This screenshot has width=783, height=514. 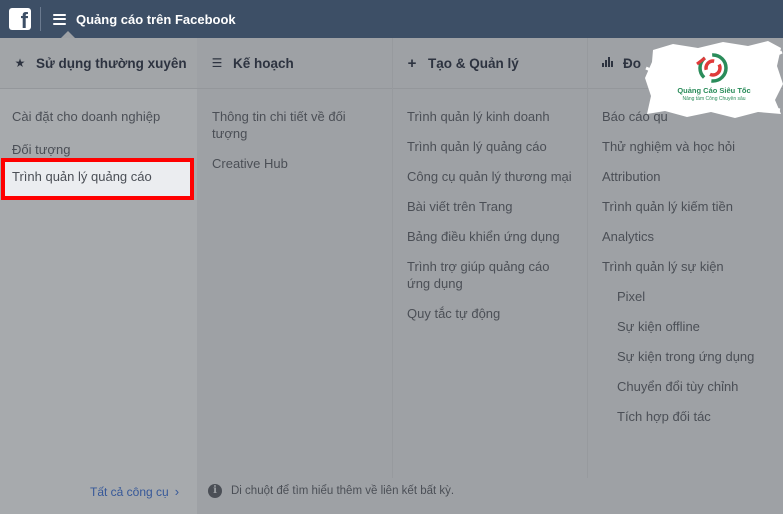 I want to click on sub-menu-item: Sự kiện trong ứng dụng, so click(x=685, y=356).